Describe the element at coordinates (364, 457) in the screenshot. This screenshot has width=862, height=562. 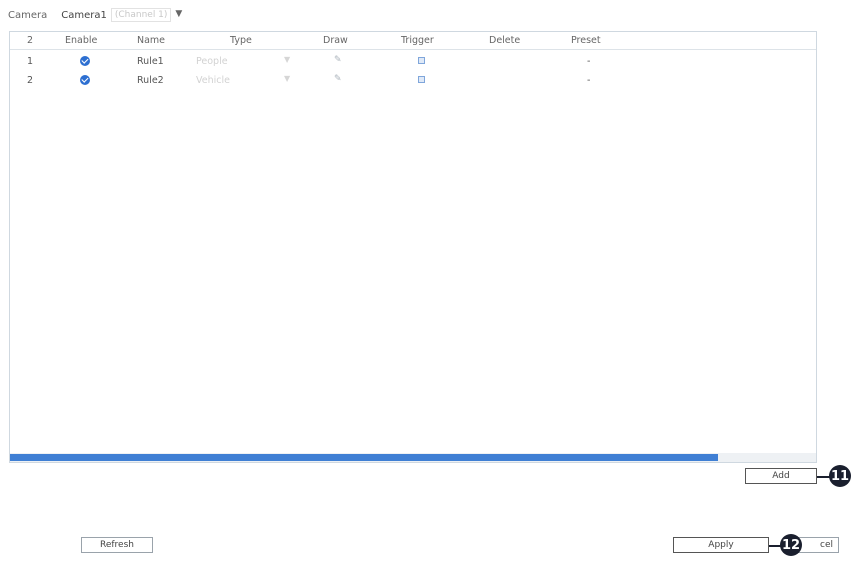
I see `scrollbar-thumb` at that location.